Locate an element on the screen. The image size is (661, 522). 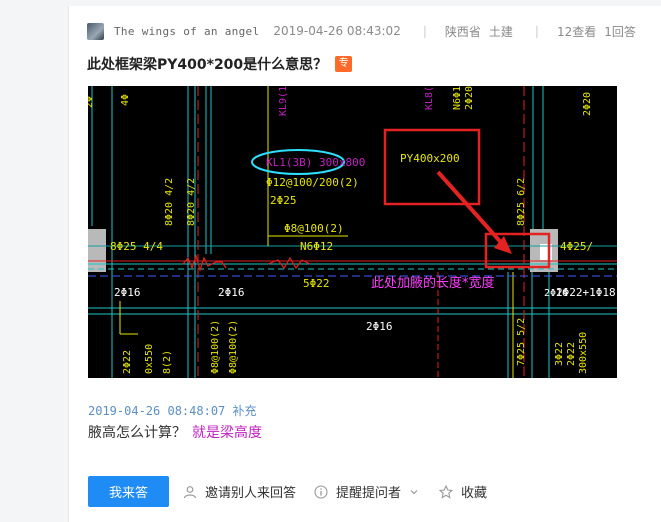
category-label: 土建 is located at coordinates (501, 31).